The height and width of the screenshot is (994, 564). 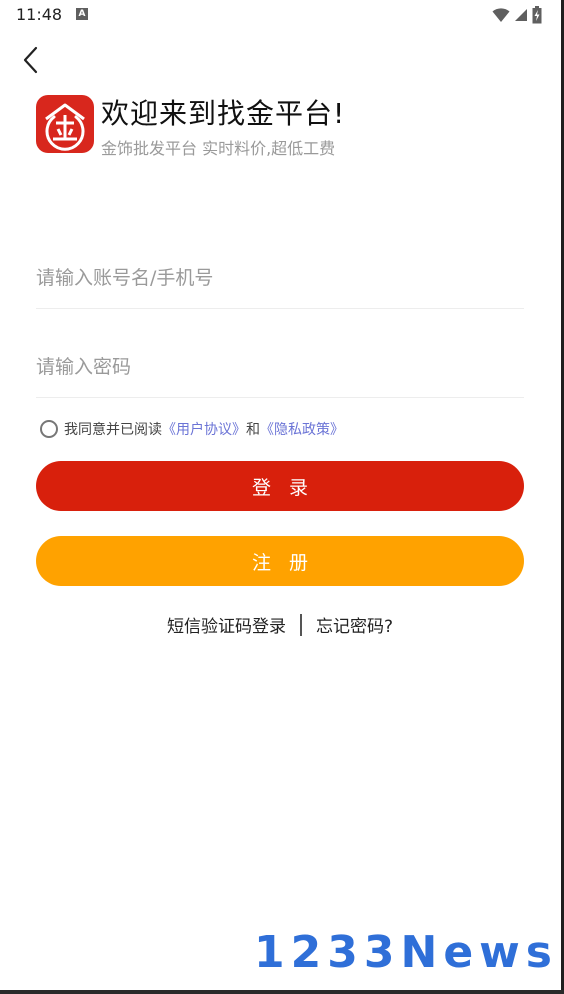 I want to click on agreement-row: 我同意并已阅读 《用户协议》 和 《隐私政策》, so click(x=192, y=429).